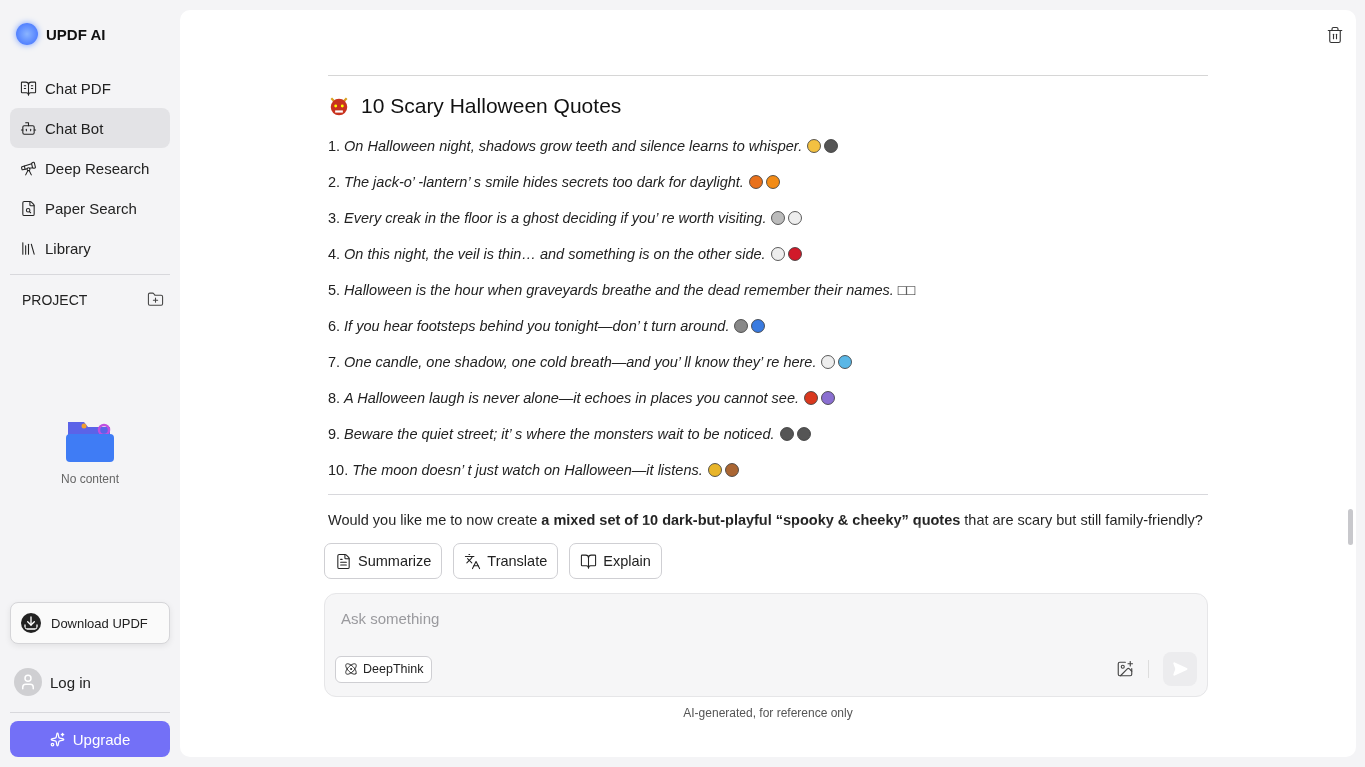 The height and width of the screenshot is (767, 1365). What do you see at coordinates (90, 675) in the screenshot?
I see `login-button: Log in` at bounding box center [90, 675].